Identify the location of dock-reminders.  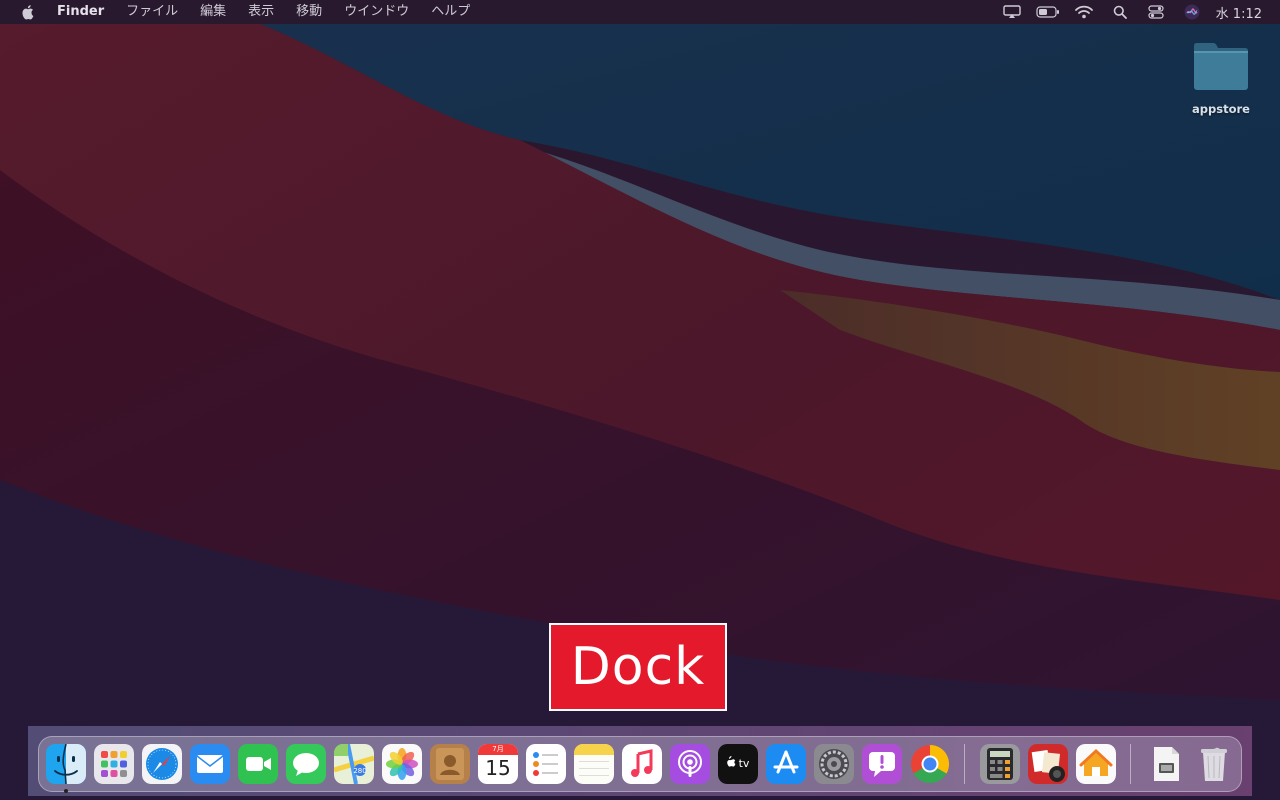
(546, 764).